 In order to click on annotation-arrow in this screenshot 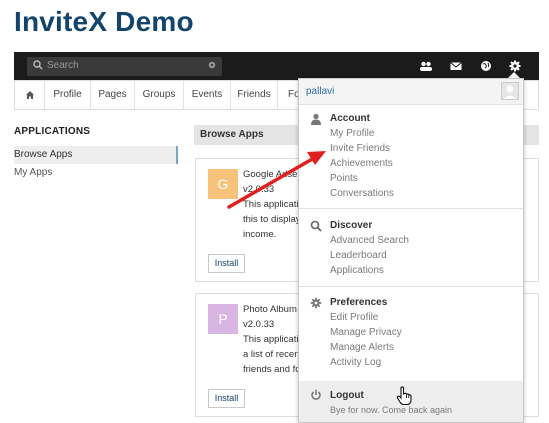, I will do `click(276, 180)`.